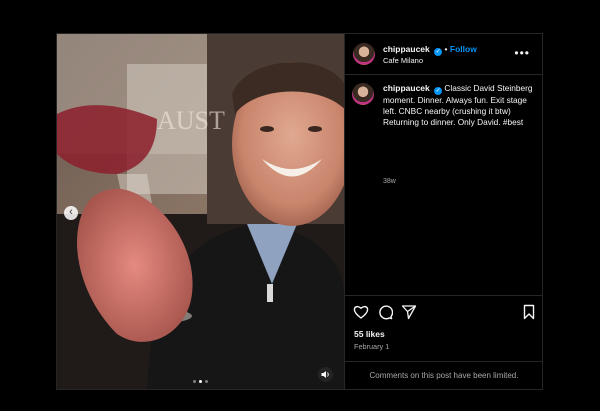 This screenshot has width=600, height=411. Describe the element at coordinates (369, 334) in the screenshot. I see `likes-count: 55 likes` at that location.